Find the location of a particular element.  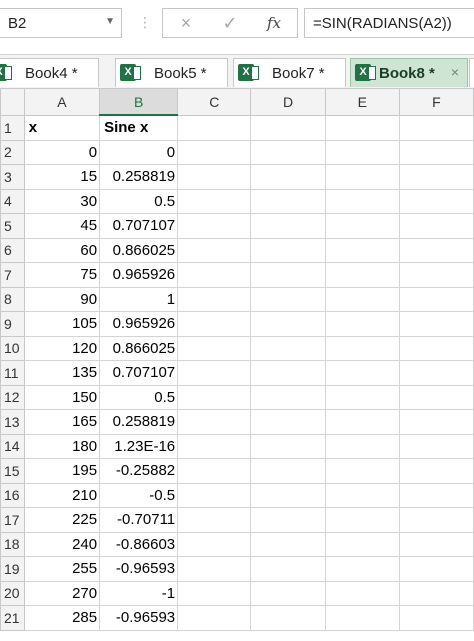

cell-a: 150 is located at coordinates (62, 397).